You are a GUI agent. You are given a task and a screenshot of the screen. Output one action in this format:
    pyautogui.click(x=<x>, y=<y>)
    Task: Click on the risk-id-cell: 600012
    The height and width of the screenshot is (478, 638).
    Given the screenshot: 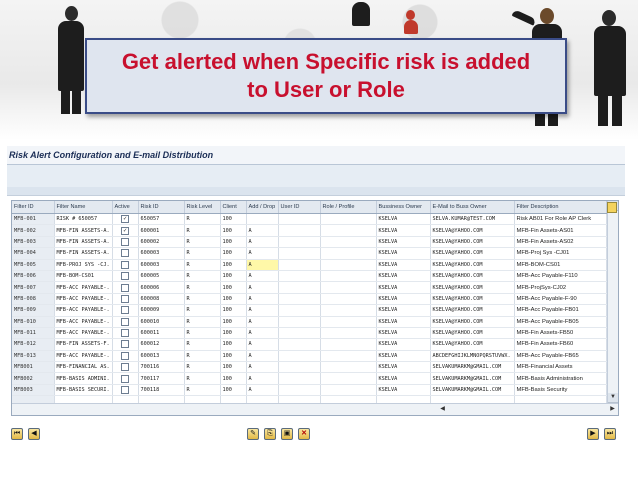 What is the action you would take?
    pyautogui.click(x=161, y=344)
    